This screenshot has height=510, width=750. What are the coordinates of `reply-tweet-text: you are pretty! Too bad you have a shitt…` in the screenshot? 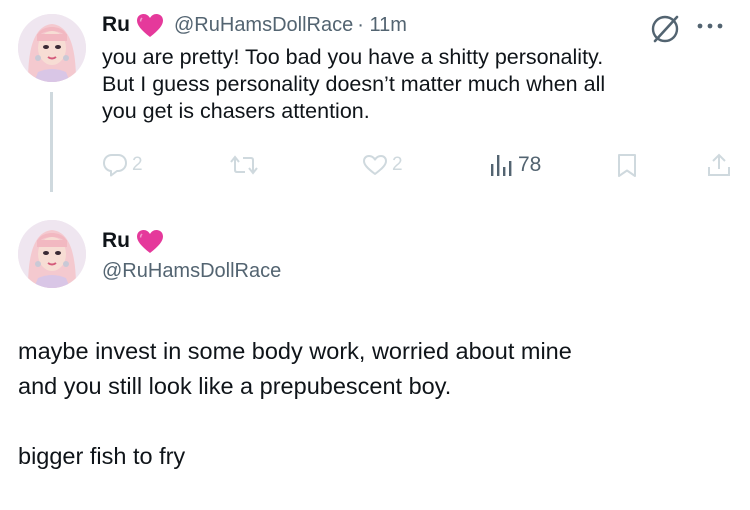 It's located at (412, 84).